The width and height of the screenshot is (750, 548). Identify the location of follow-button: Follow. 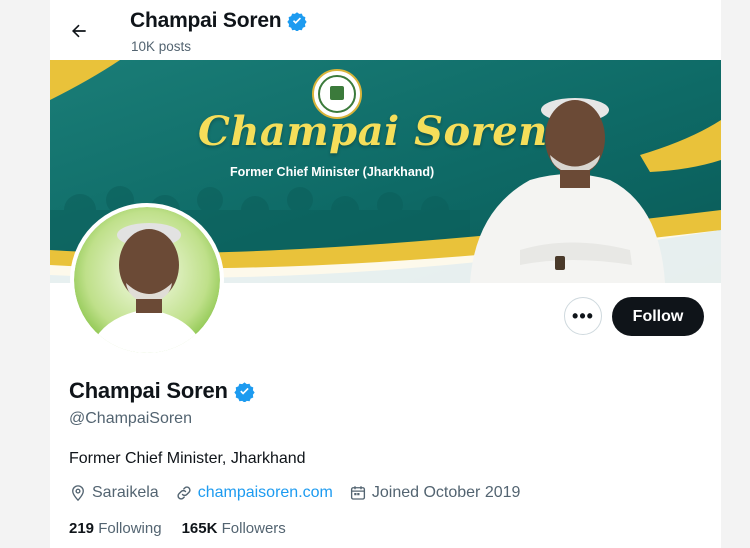
(658, 316).